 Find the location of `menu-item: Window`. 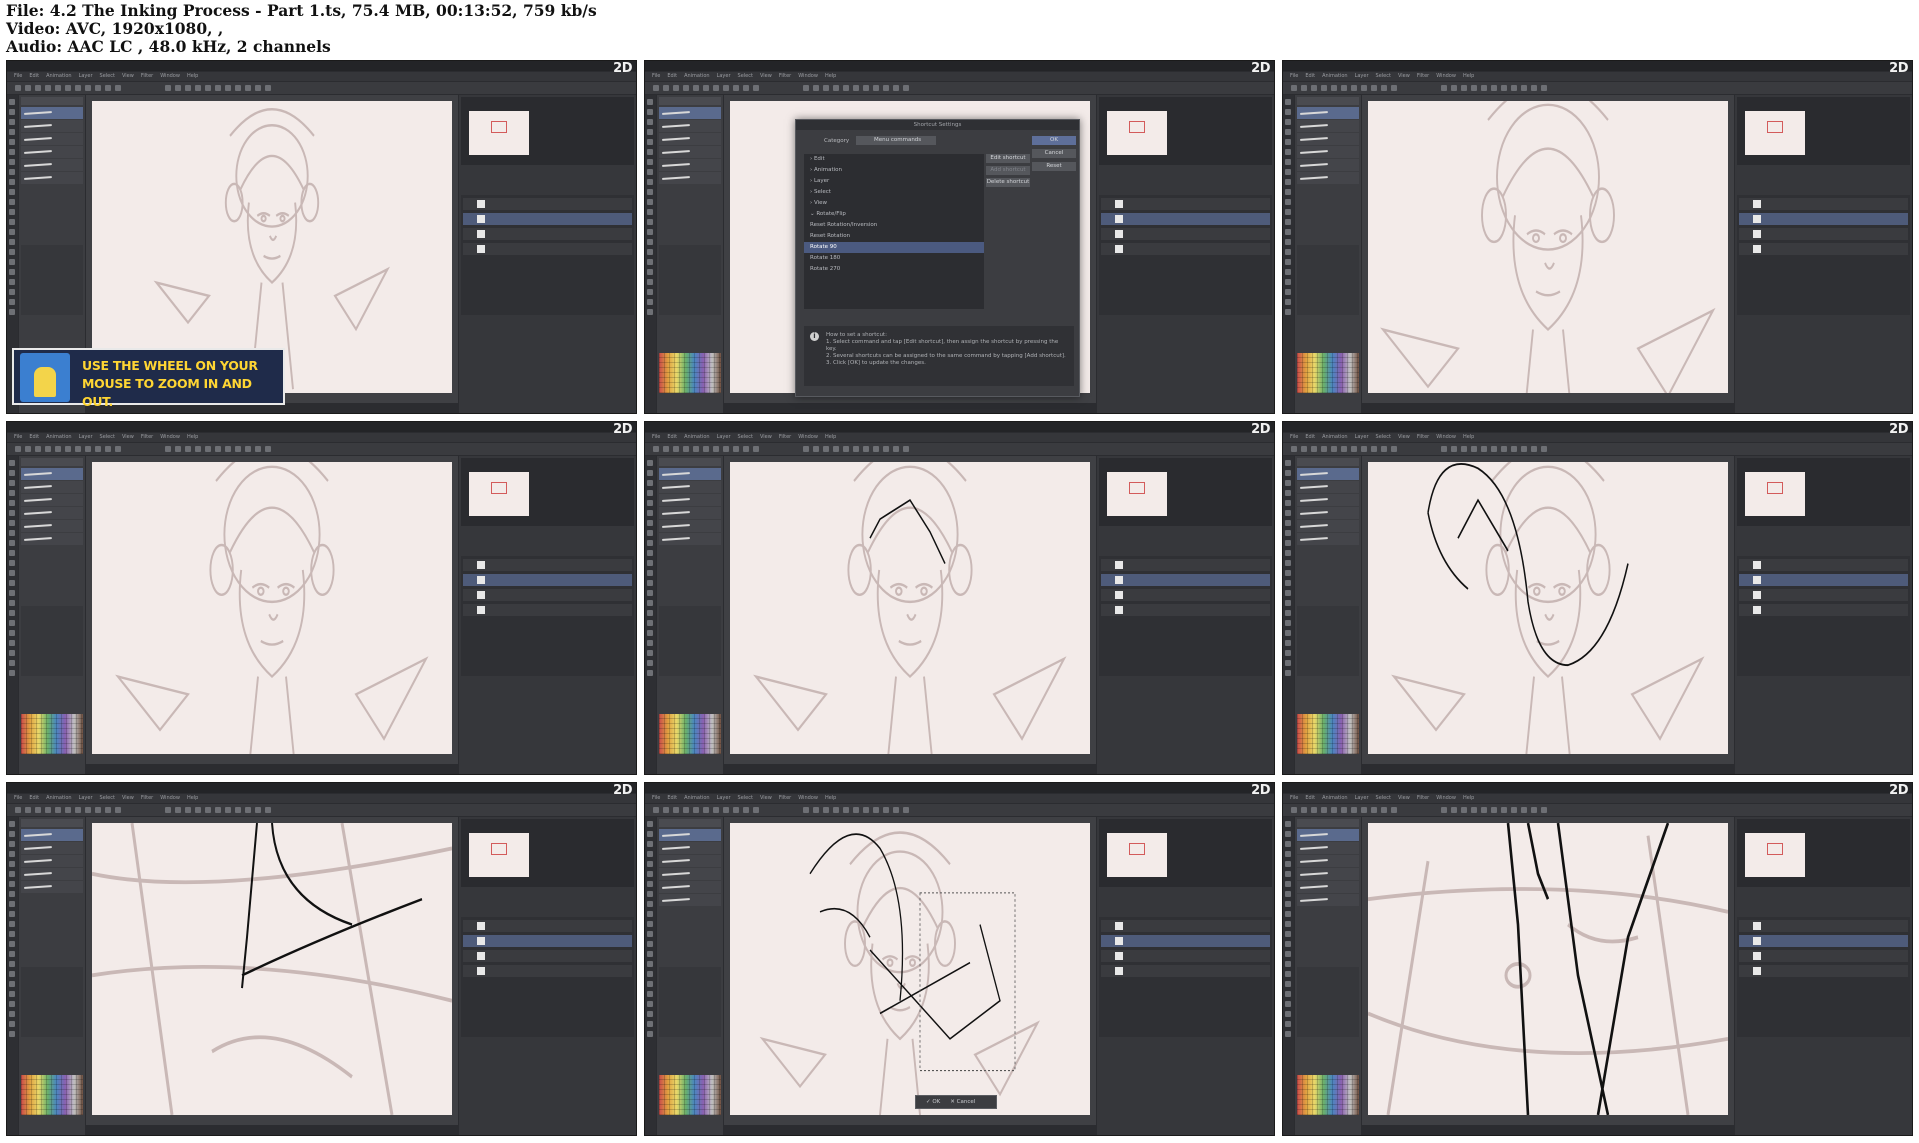

menu-item: Window is located at coordinates (1446, 437).